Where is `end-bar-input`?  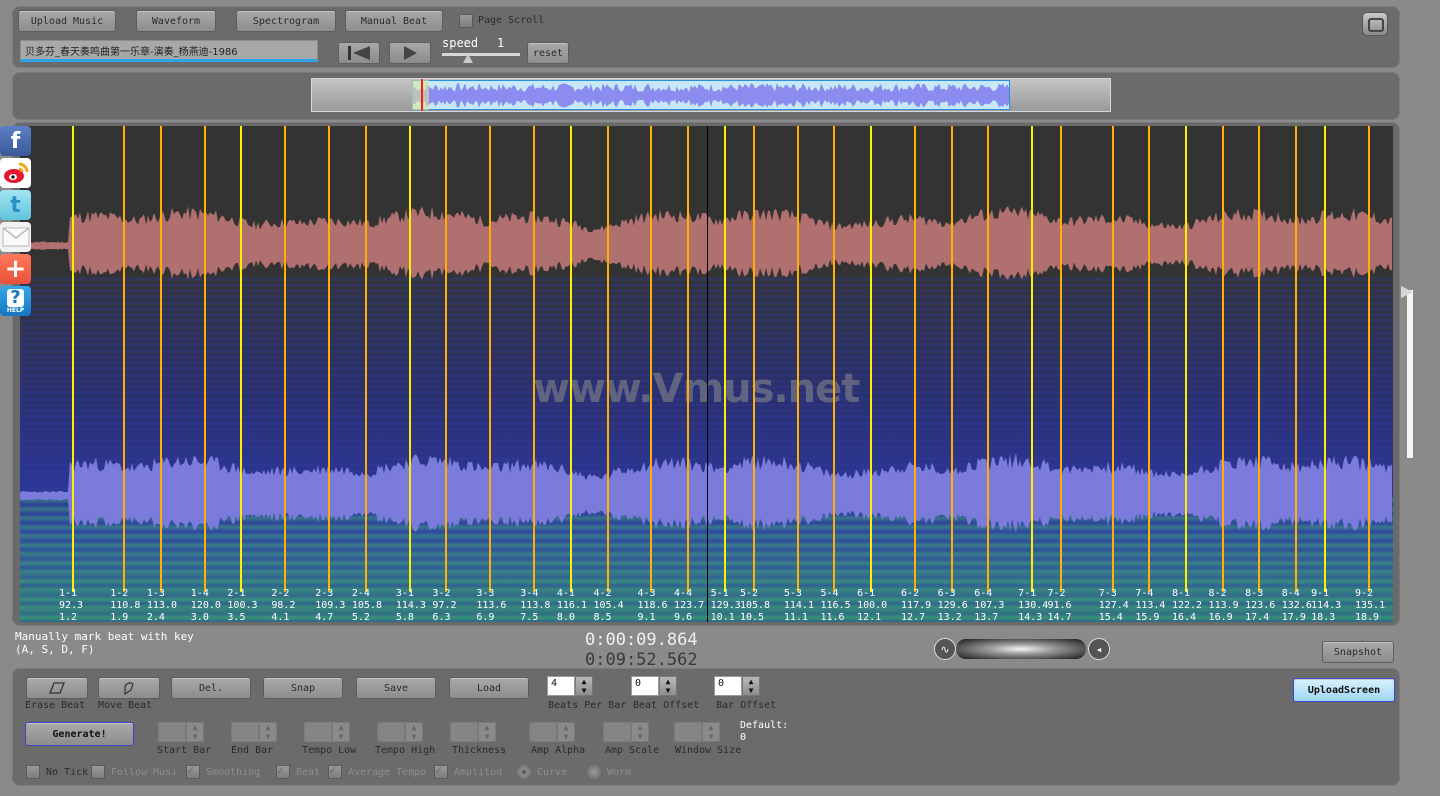
end-bar-input is located at coordinates (245, 732).